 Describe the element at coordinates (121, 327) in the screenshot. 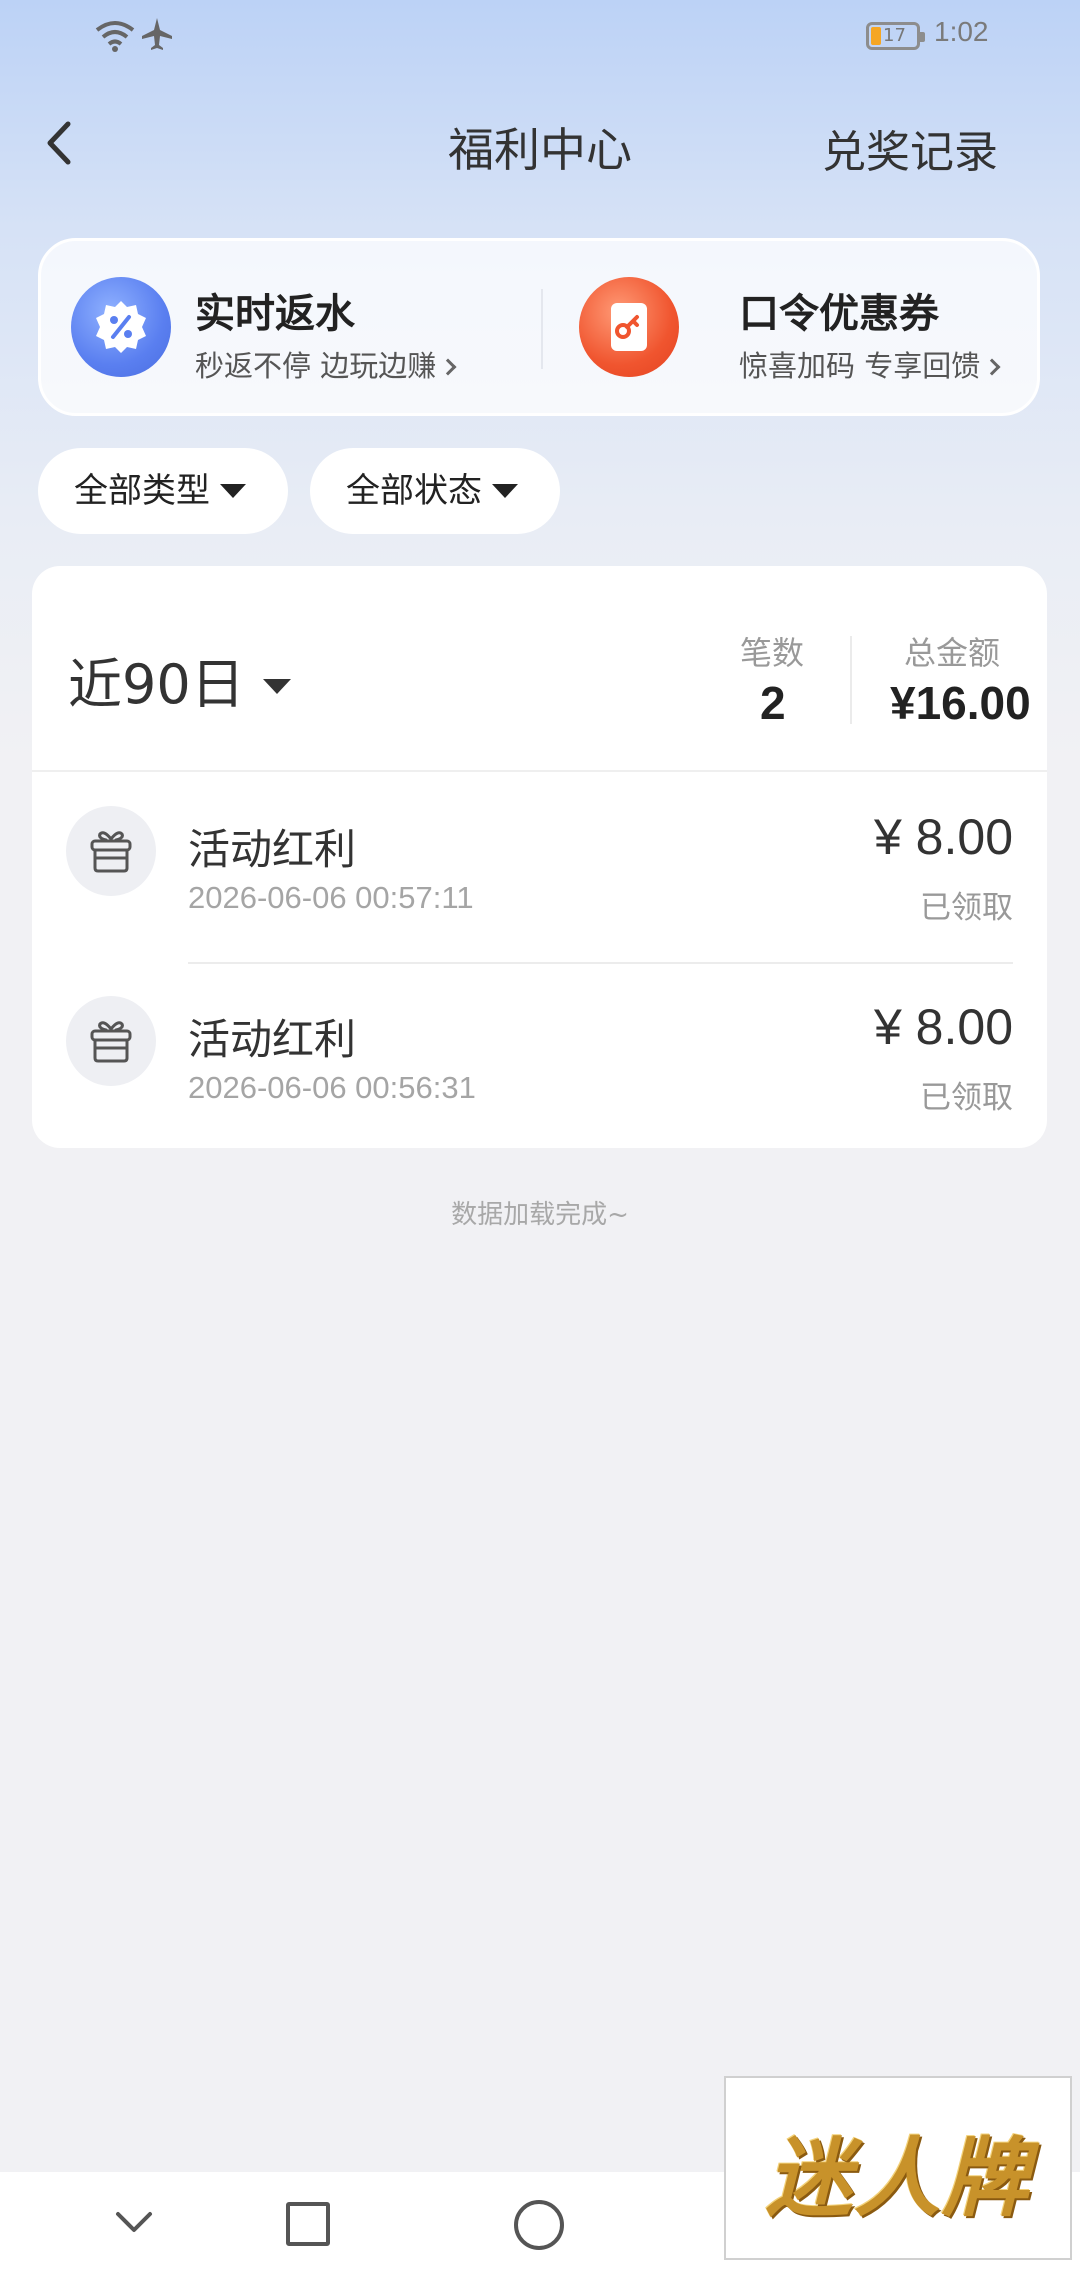

I see `percent-badge-icon` at that location.